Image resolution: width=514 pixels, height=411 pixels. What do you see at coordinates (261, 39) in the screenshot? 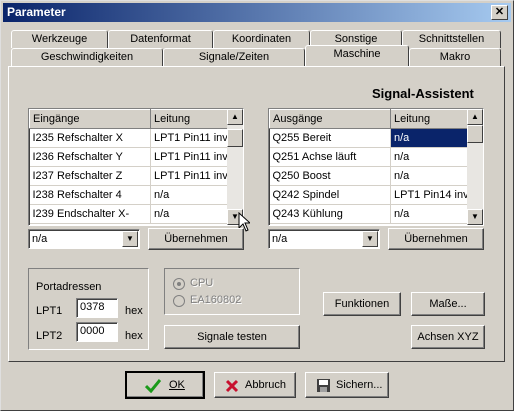
I see `tab-koordinaten: Koordinaten` at bounding box center [261, 39].